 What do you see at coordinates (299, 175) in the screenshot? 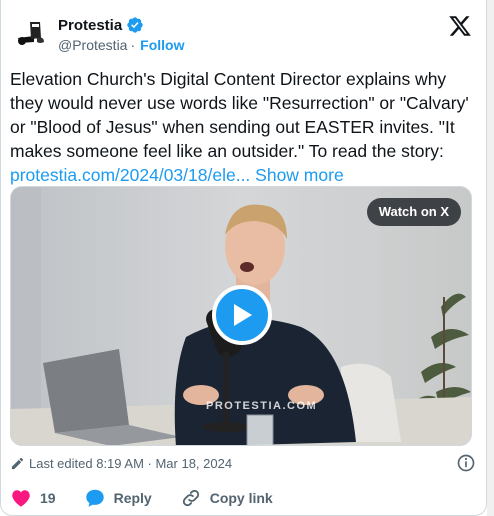
I see `show-more-link: Show more` at bounding box center [299, 175].